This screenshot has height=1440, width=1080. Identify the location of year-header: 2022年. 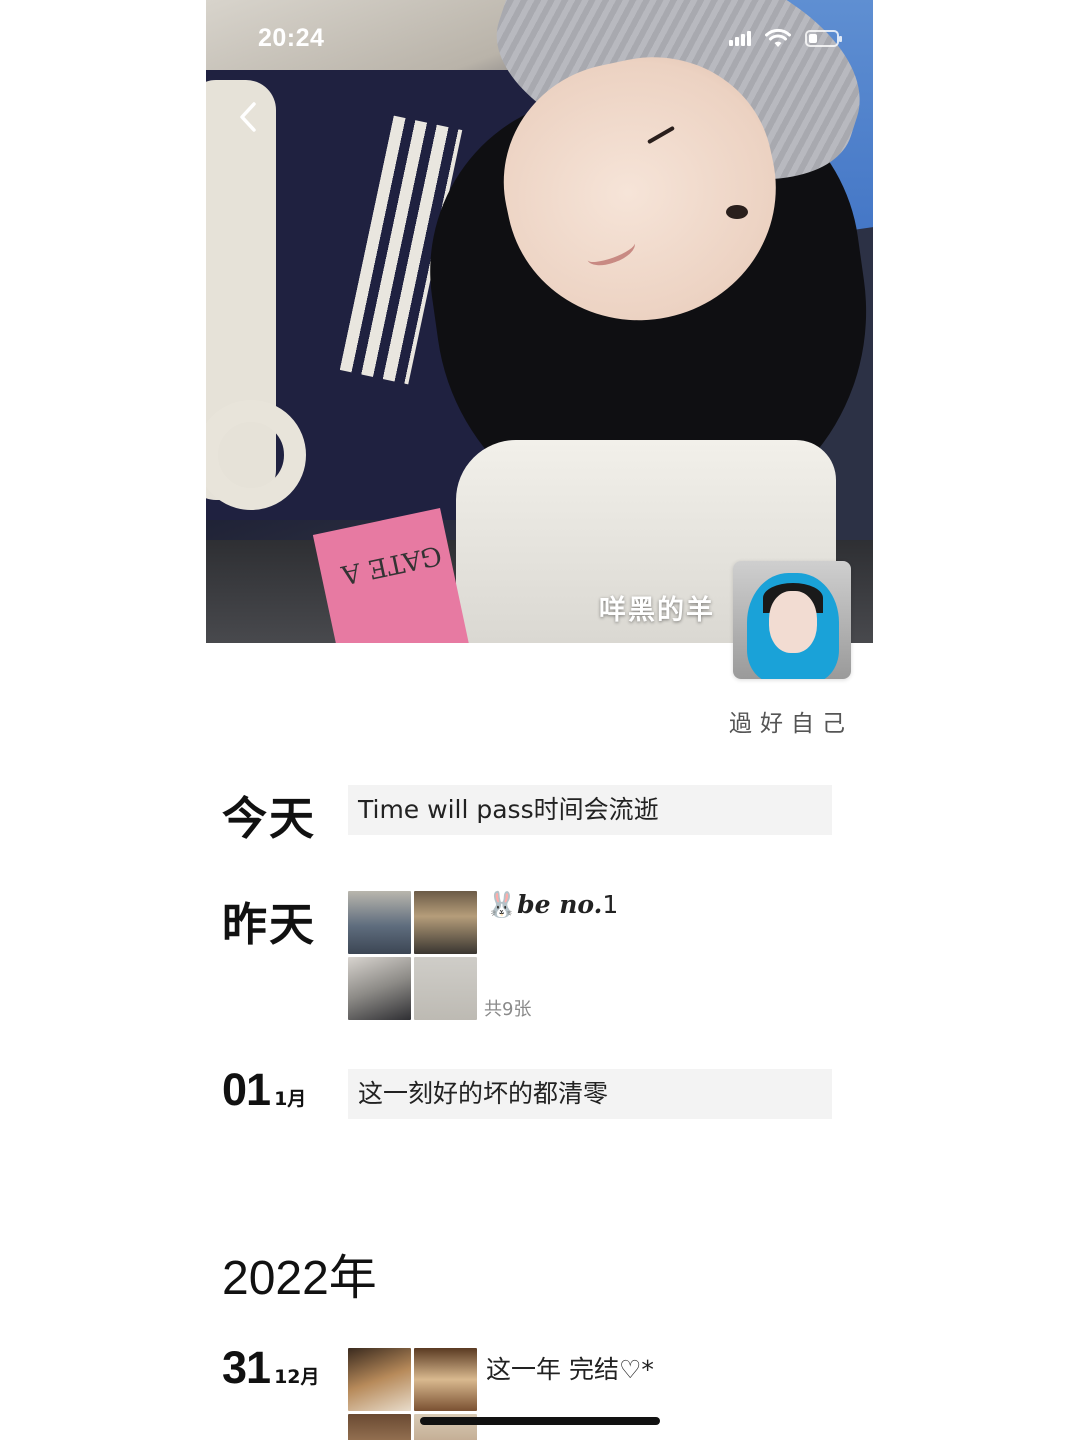
(299, 1278).